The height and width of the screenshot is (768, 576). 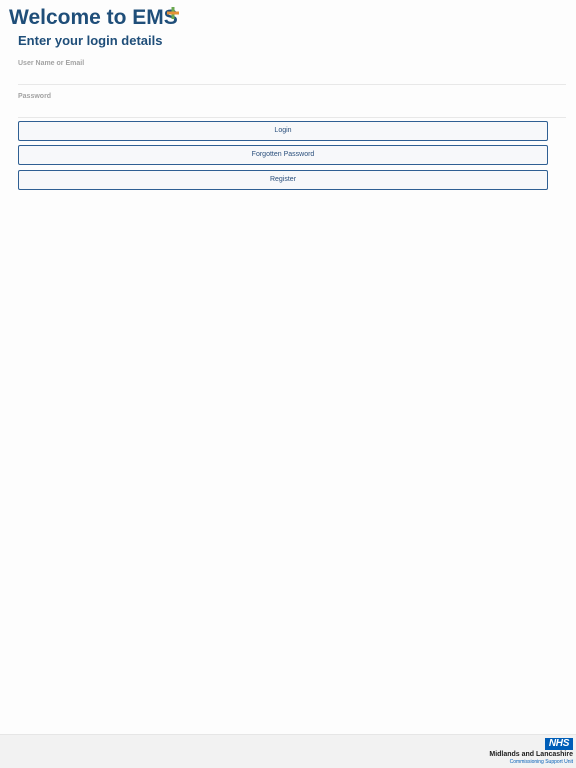 What do you see at coordinates (541, 762) in the screenshot?
I see `org-subtitle: Commissioning Support Unit` at bounding box center [541, 762].